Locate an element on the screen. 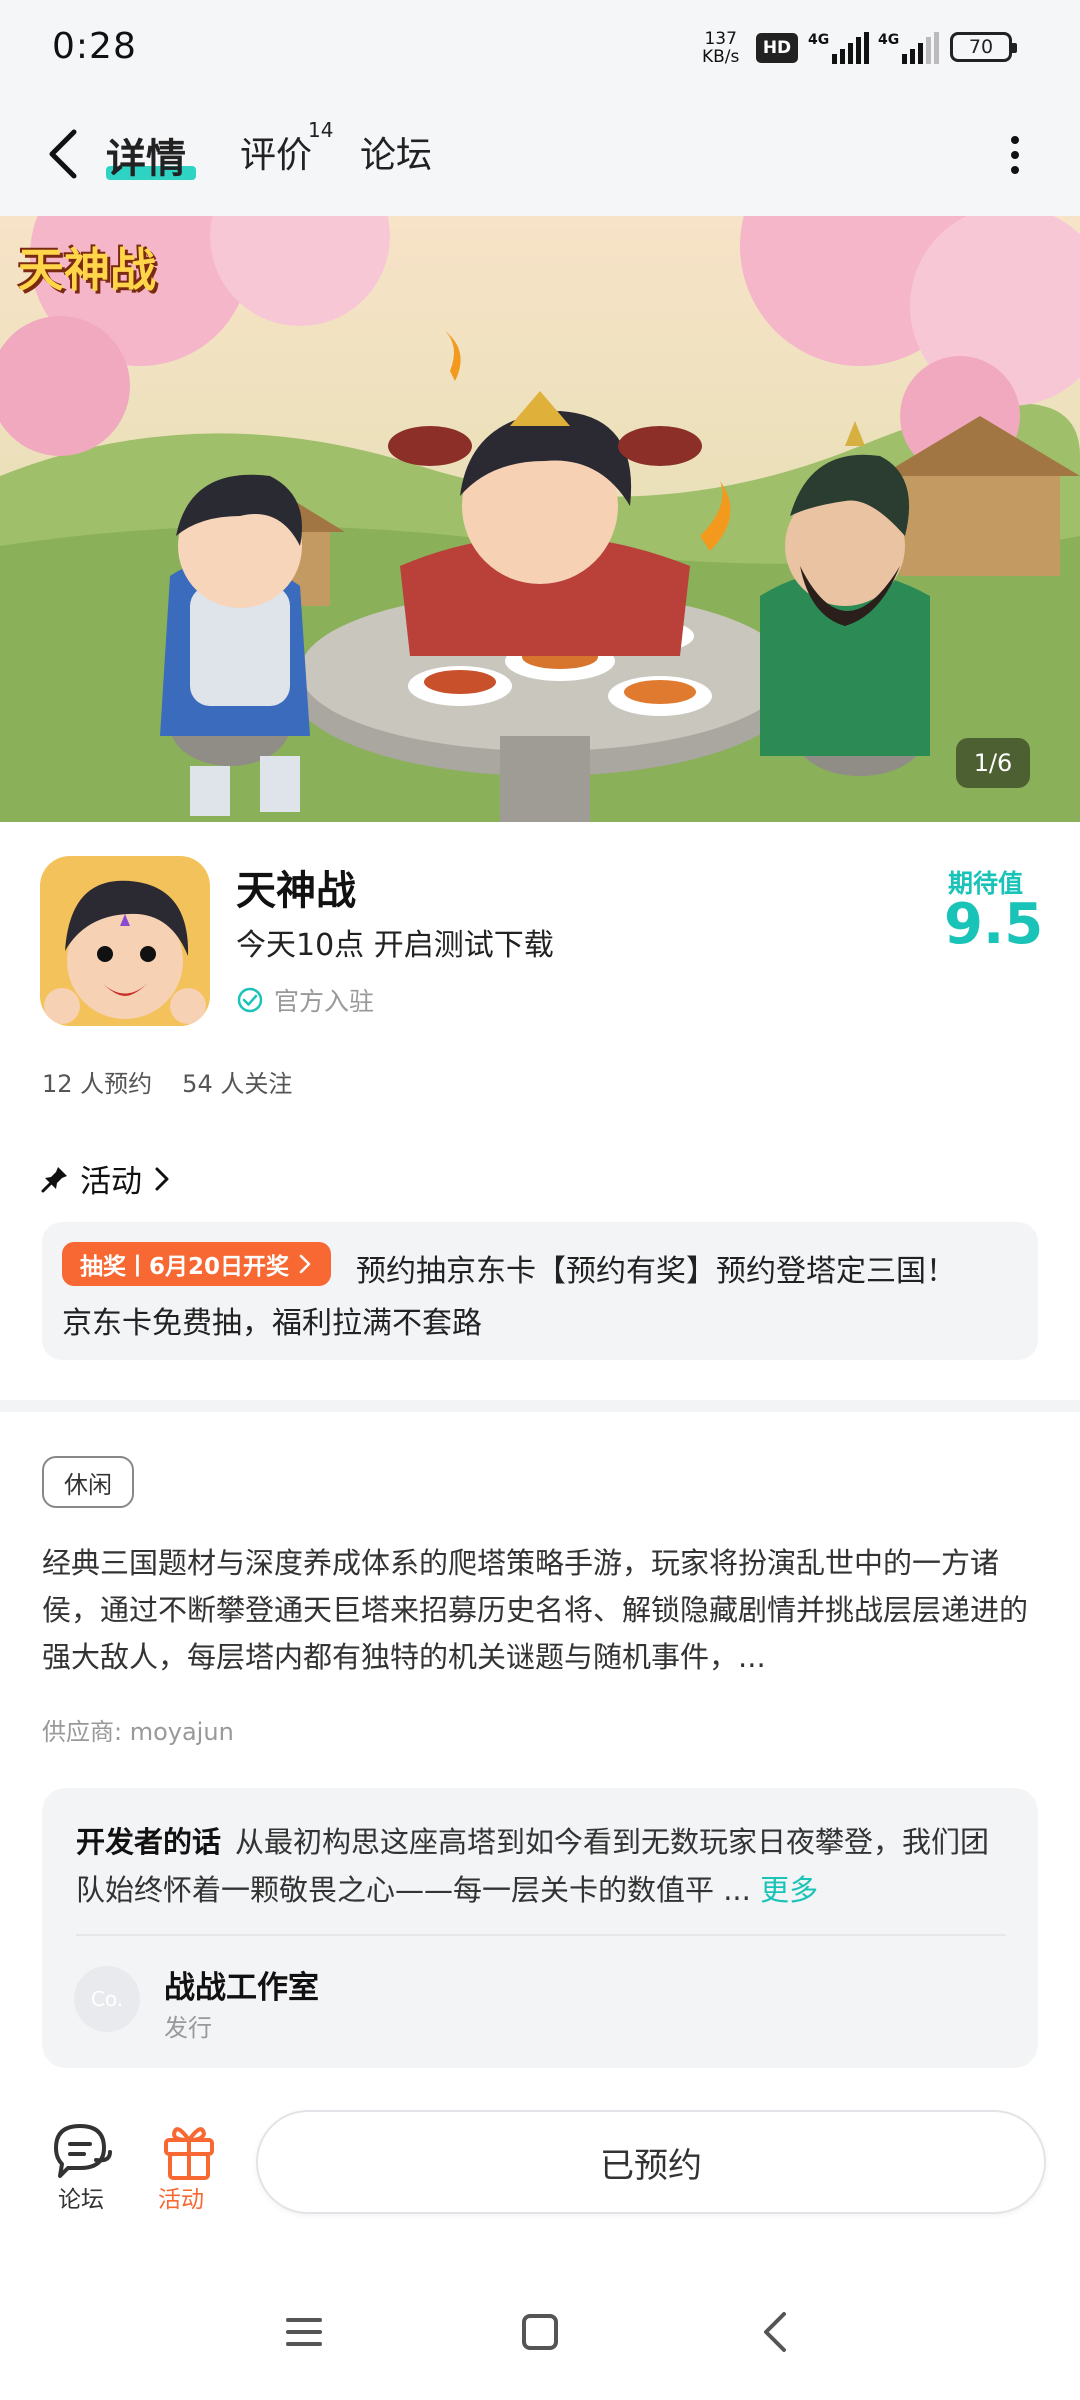 This screenshot has width=1080, height=2400. game-title: 天神战 is located at coordinates (296, 891).